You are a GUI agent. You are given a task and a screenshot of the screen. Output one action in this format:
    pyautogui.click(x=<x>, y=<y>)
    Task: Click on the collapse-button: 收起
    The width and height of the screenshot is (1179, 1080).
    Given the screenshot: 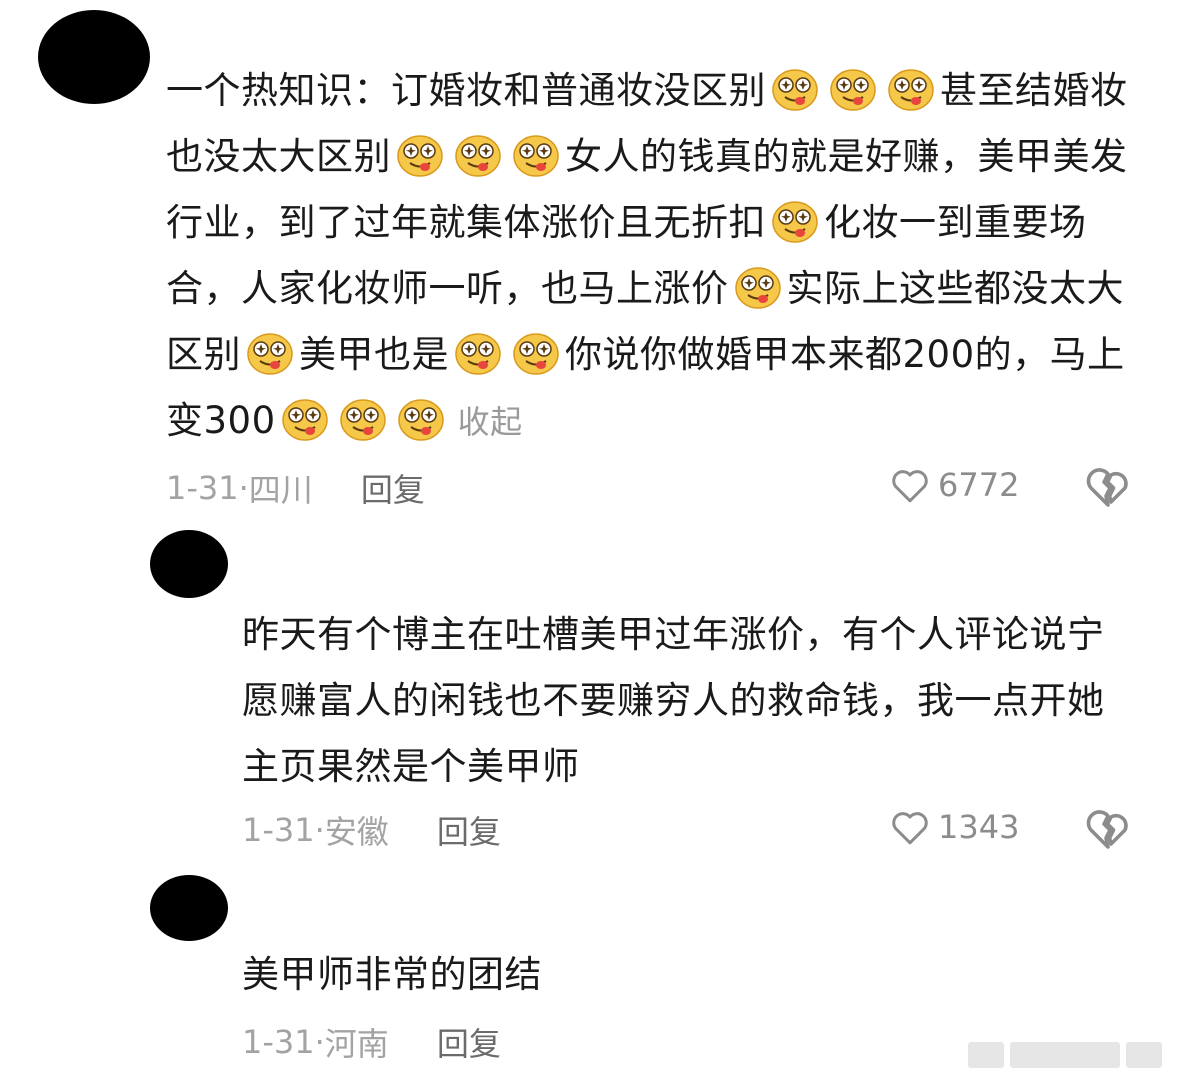 What is the action you would take?
    pyautogui.click(x=490, y=422)
    